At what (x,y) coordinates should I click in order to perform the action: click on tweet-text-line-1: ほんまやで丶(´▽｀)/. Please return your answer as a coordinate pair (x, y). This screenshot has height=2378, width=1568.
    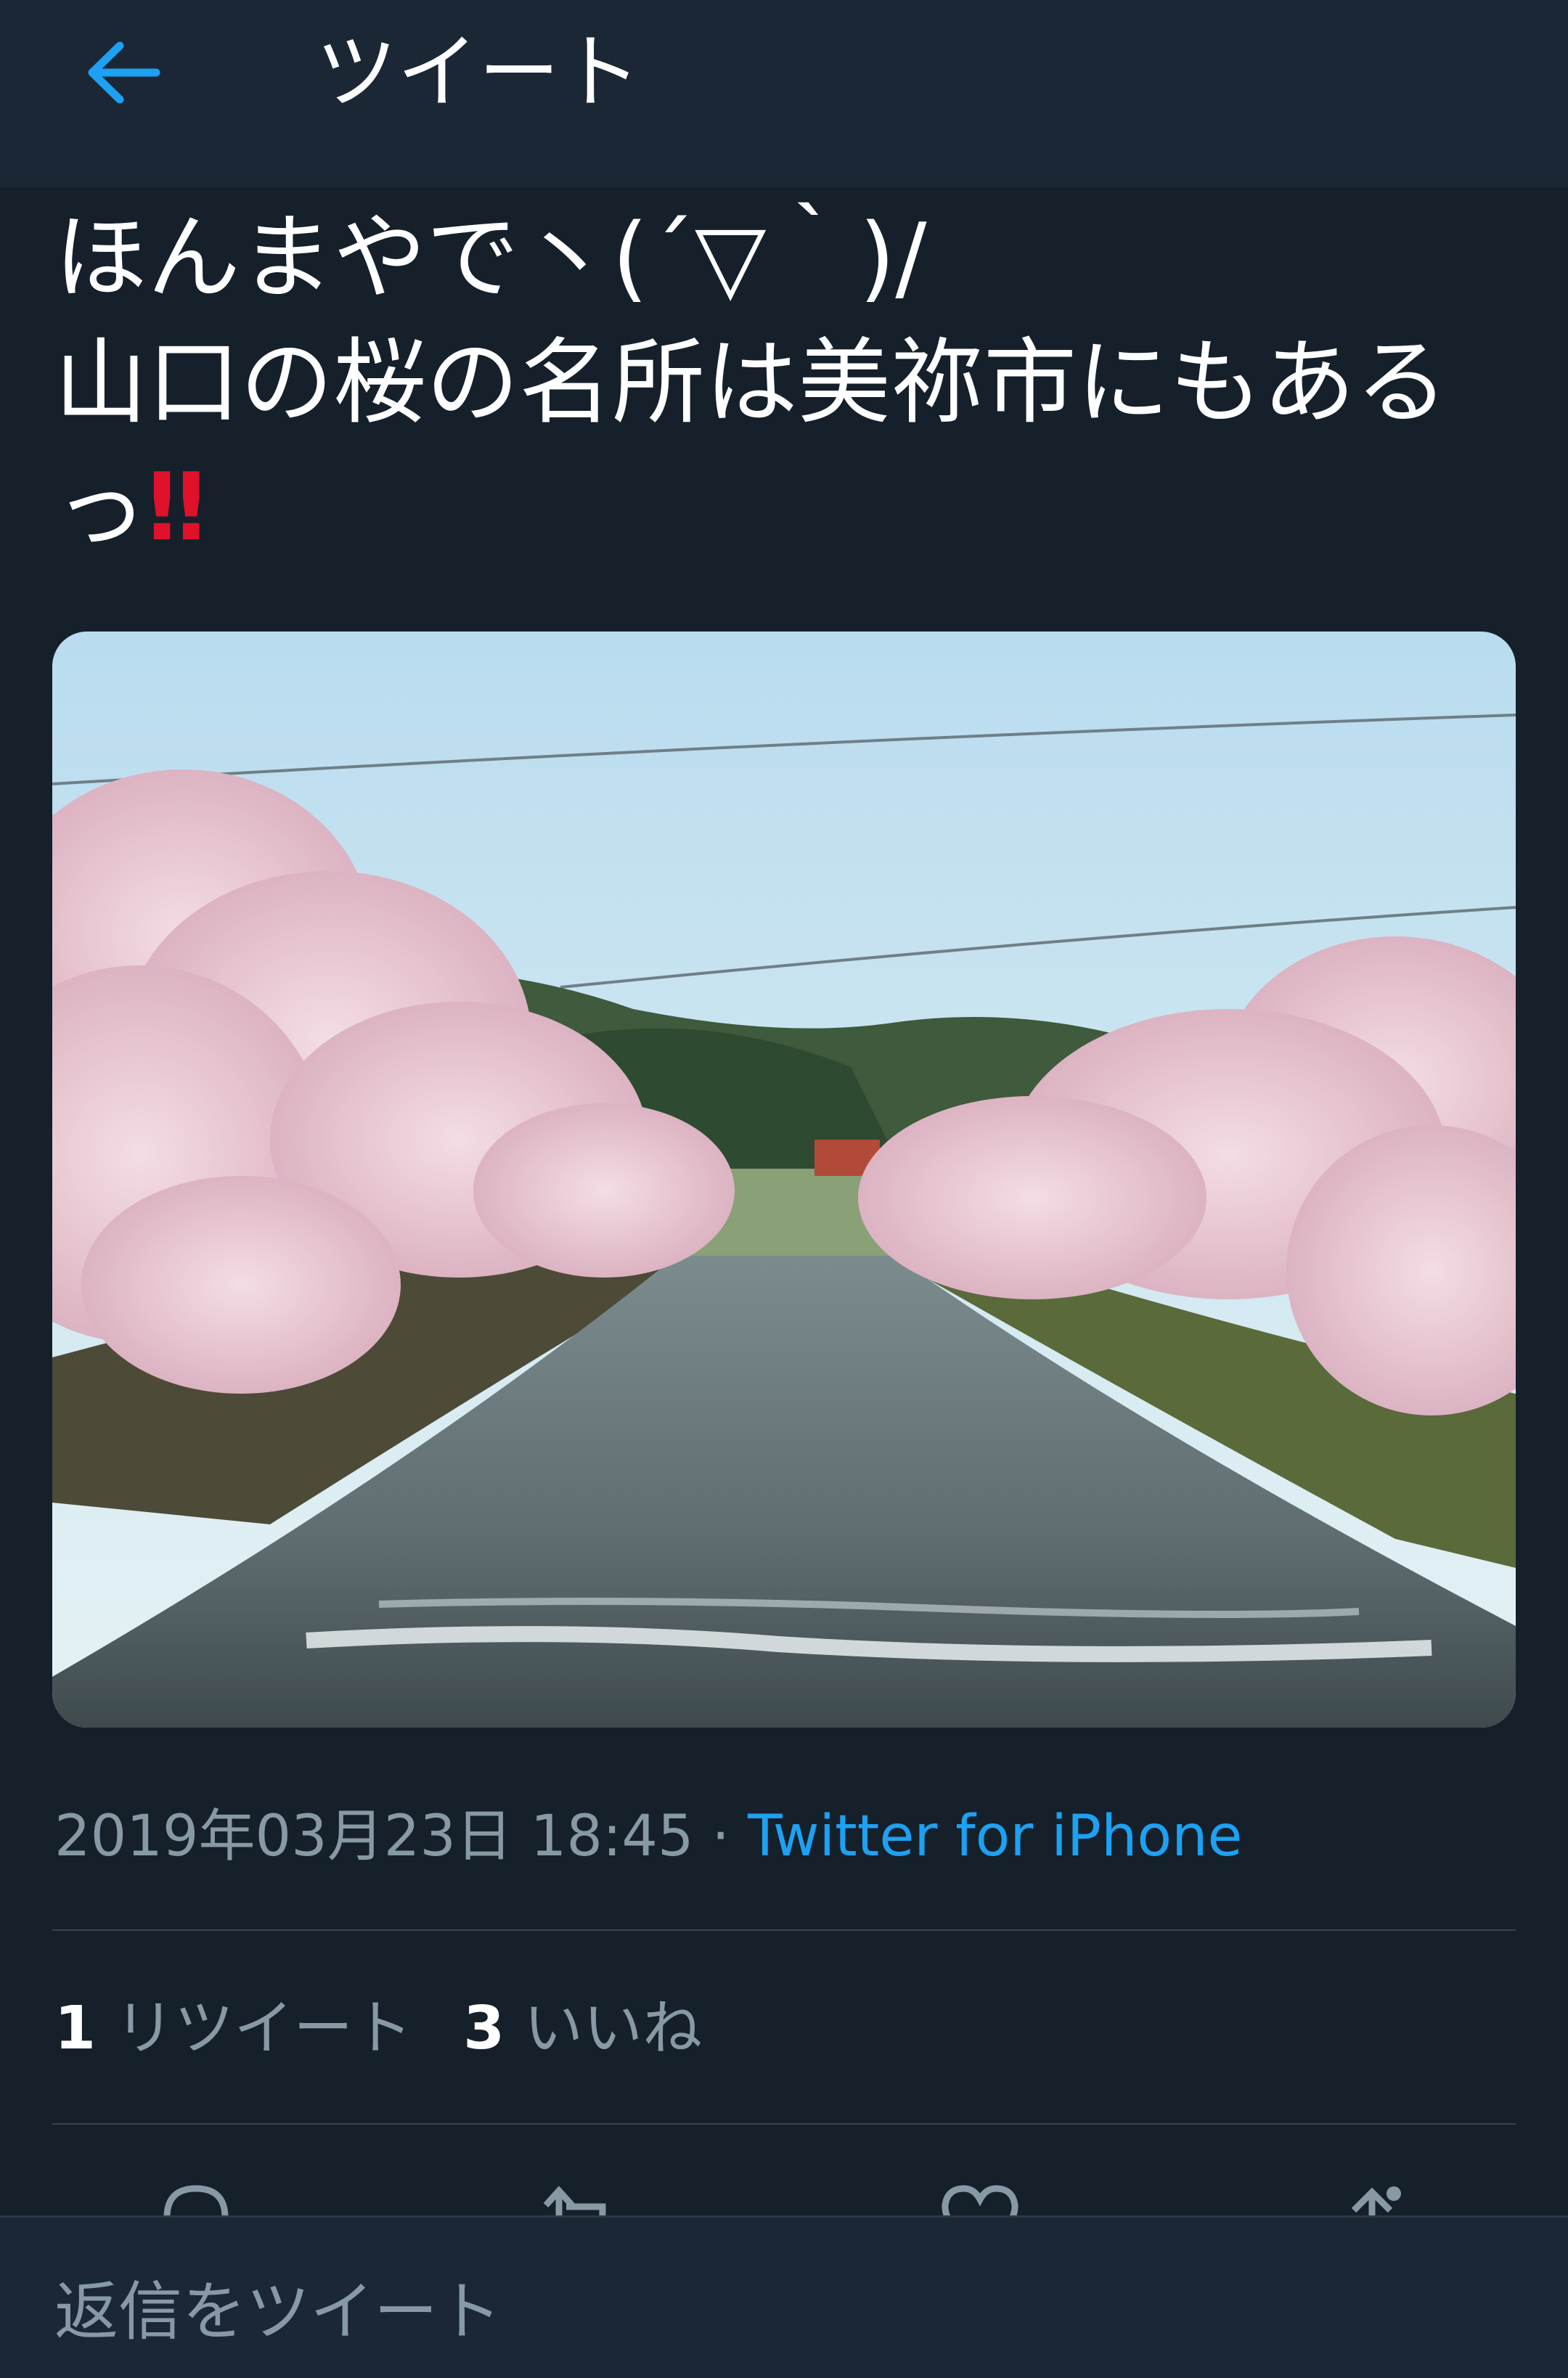
    Looking at the image, I should click on (491, 258).